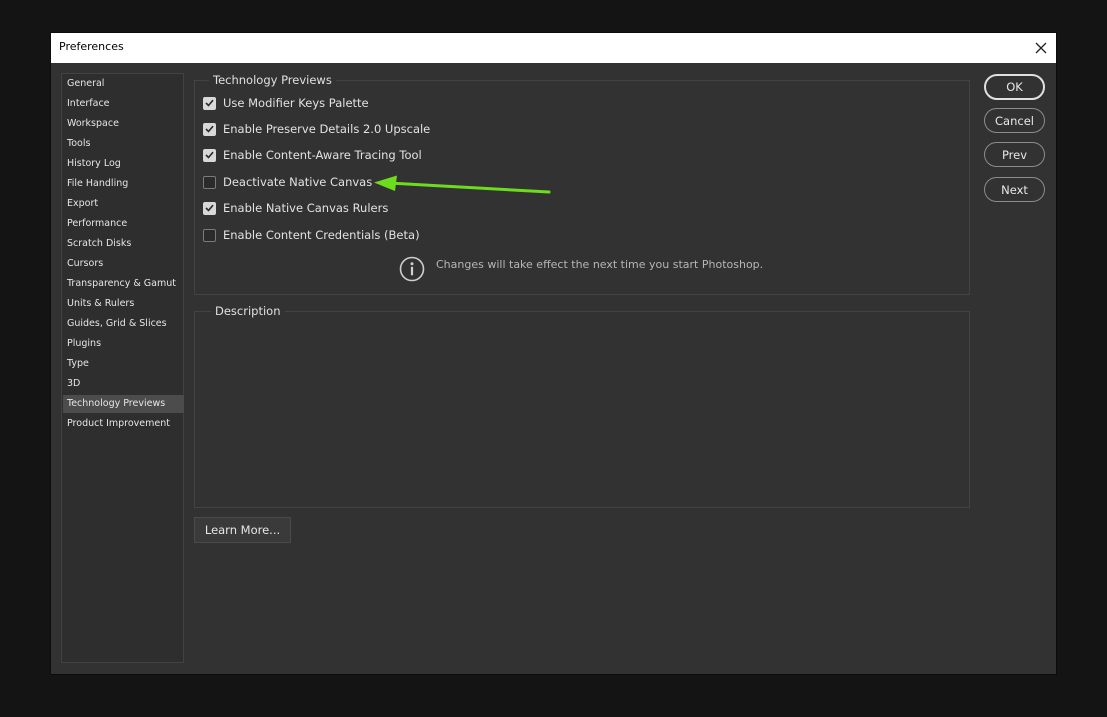 The image size is (1107, 717). What do you see at coordinates (553, 48) in the screenshot?
I see `title-bar: Preferences` at bounding box center [553, 48].